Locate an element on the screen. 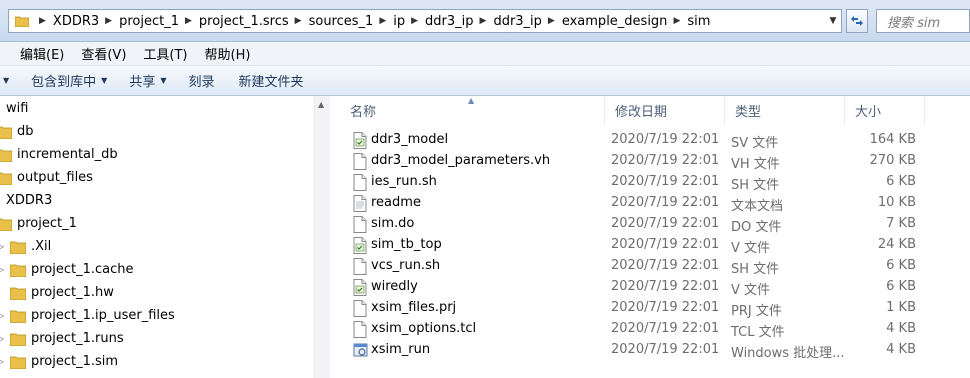 This screenshot has height=378, width=970. file-row: readme 2020/7/19 22:01 文本文档 10 KB is located at coordinates (650, 203).